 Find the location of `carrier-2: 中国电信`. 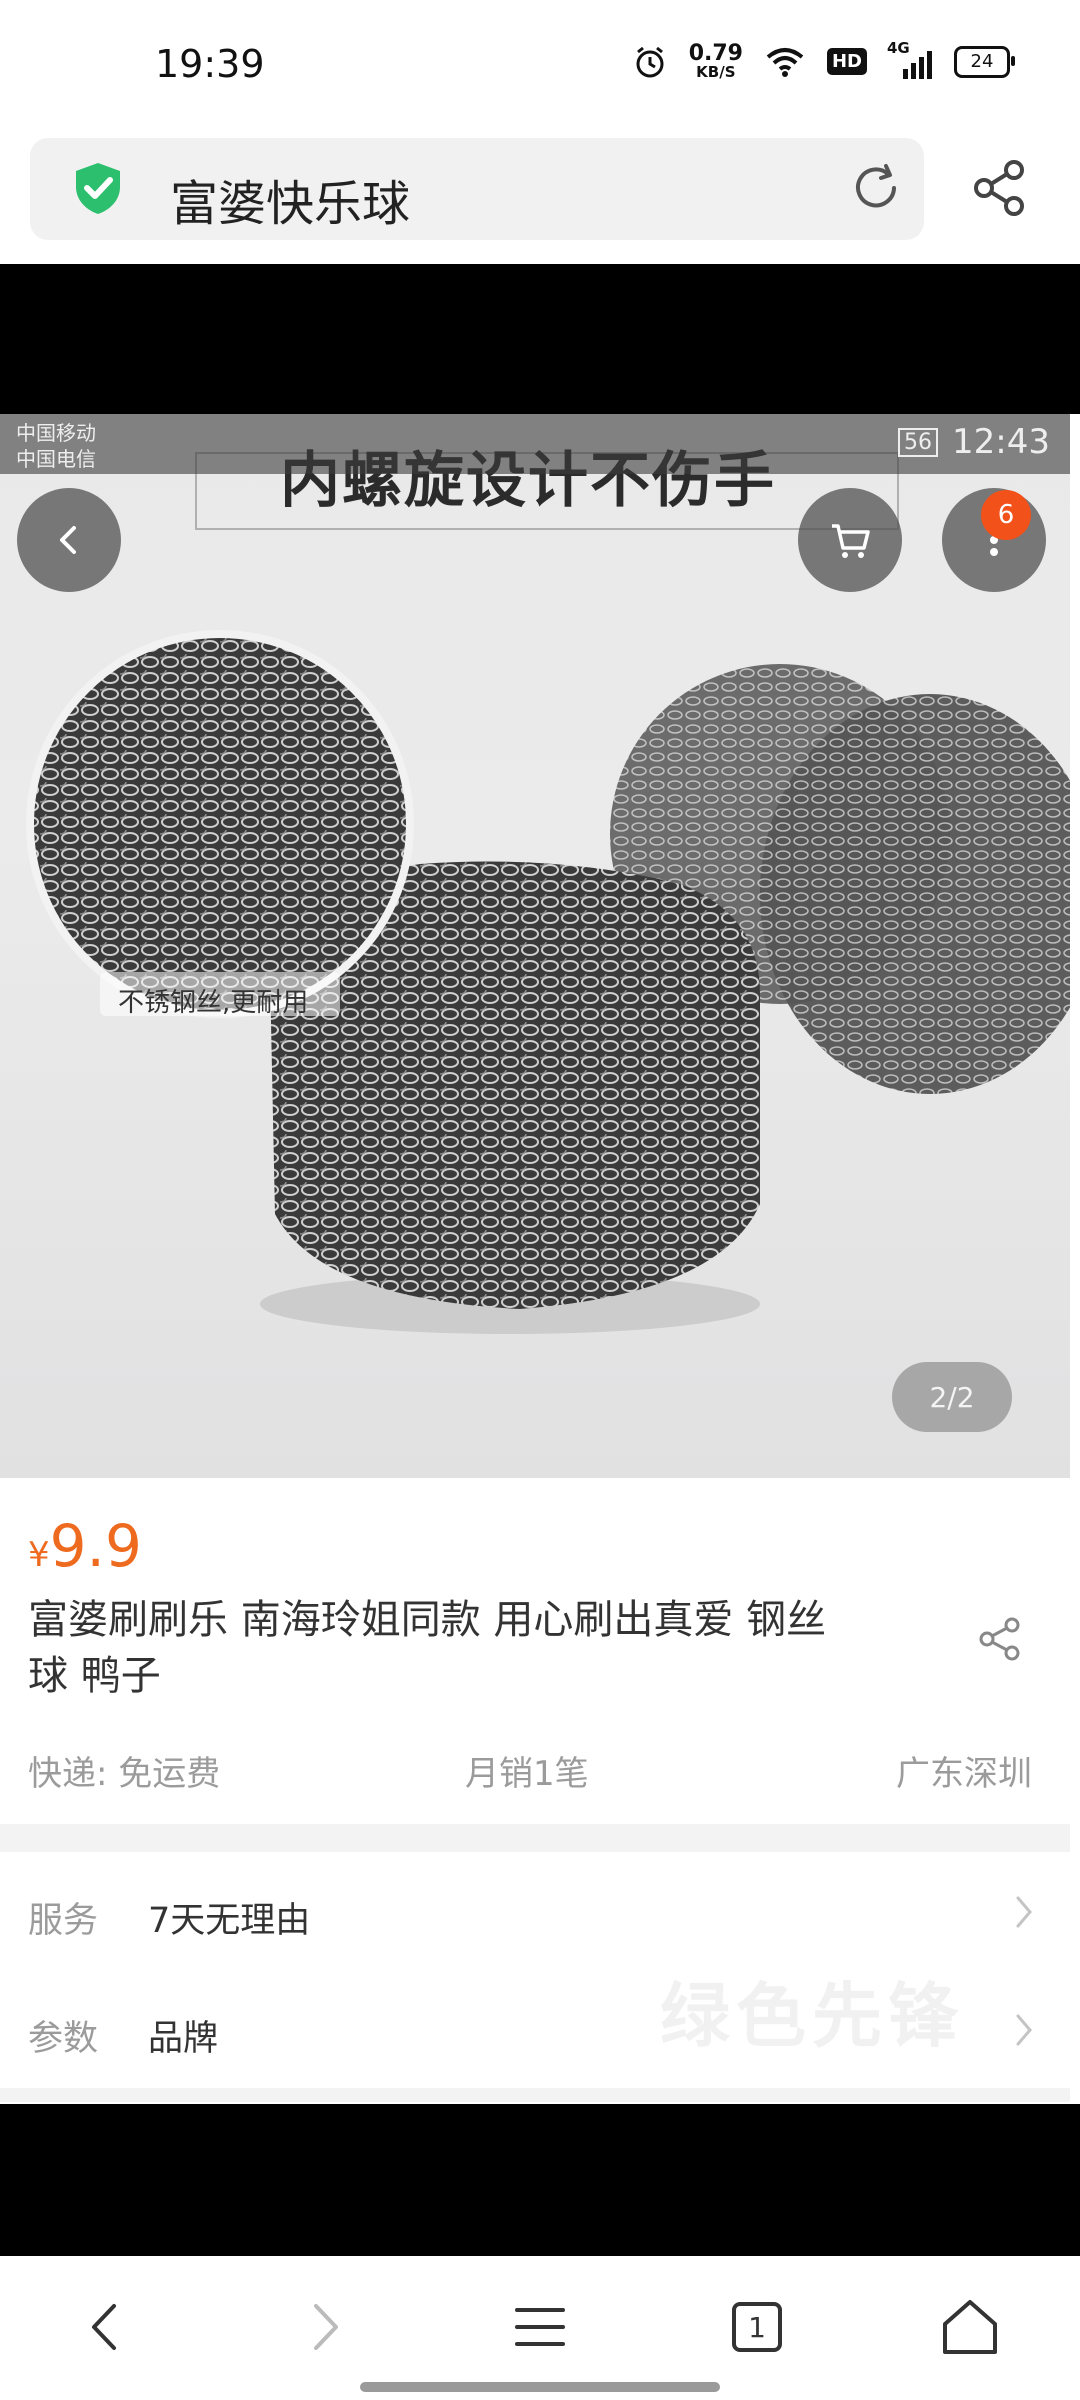

carrier-2: 中国电信 is located at coordinates (56, 459).